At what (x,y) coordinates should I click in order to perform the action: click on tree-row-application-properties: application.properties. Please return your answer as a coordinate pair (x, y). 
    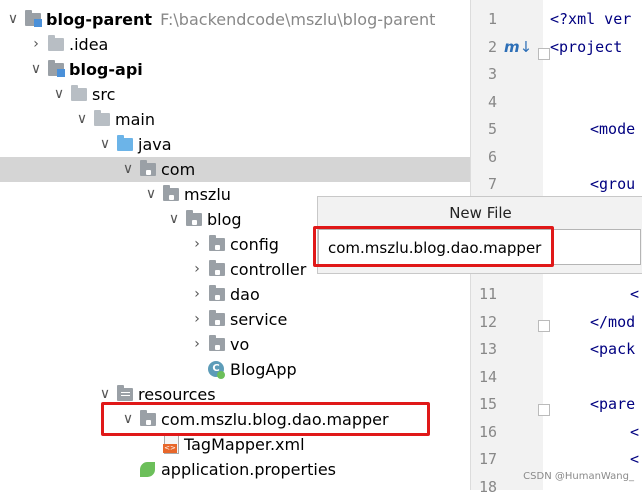
    Looking at the image, I should click on (235, 469).